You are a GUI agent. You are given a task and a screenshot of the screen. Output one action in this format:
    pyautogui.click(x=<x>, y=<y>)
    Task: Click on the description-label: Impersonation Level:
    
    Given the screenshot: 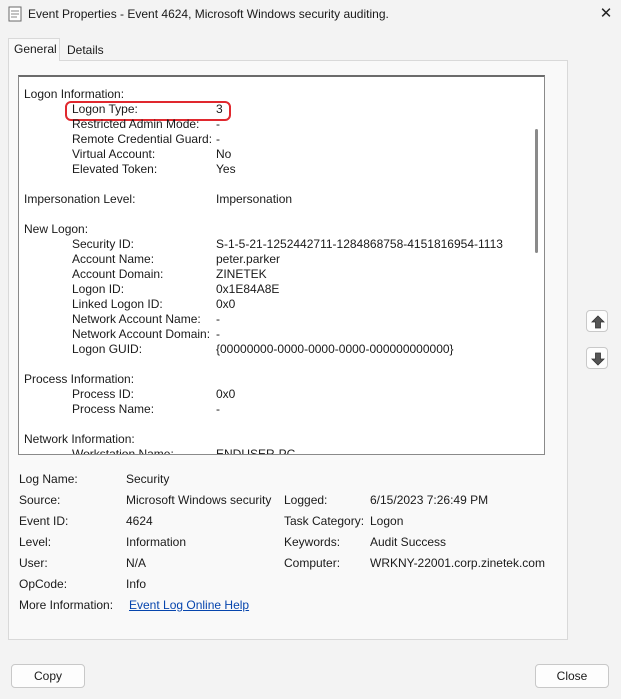 What is the action you would take?
    pyautogui.click(x=80, y=199)
    